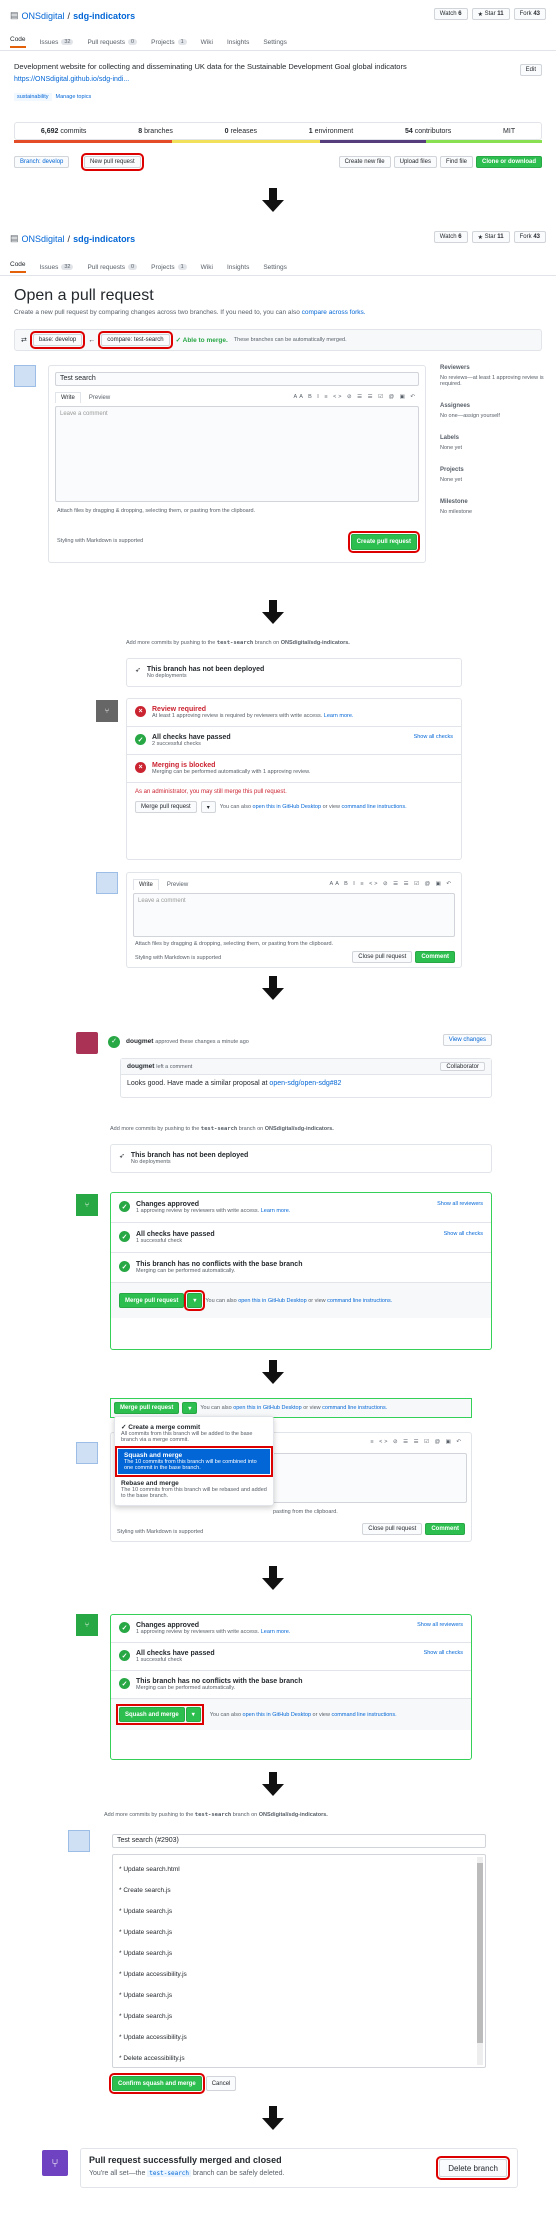 The image size is (556, 2220). What do you see at coordinates (416, 1442) in the screenshot?
I see `markdown-toolbar: ≡ <> ⊘ ☰ ☰ ☑ @ ▣ ↶` at bounding box center [416, 1442].